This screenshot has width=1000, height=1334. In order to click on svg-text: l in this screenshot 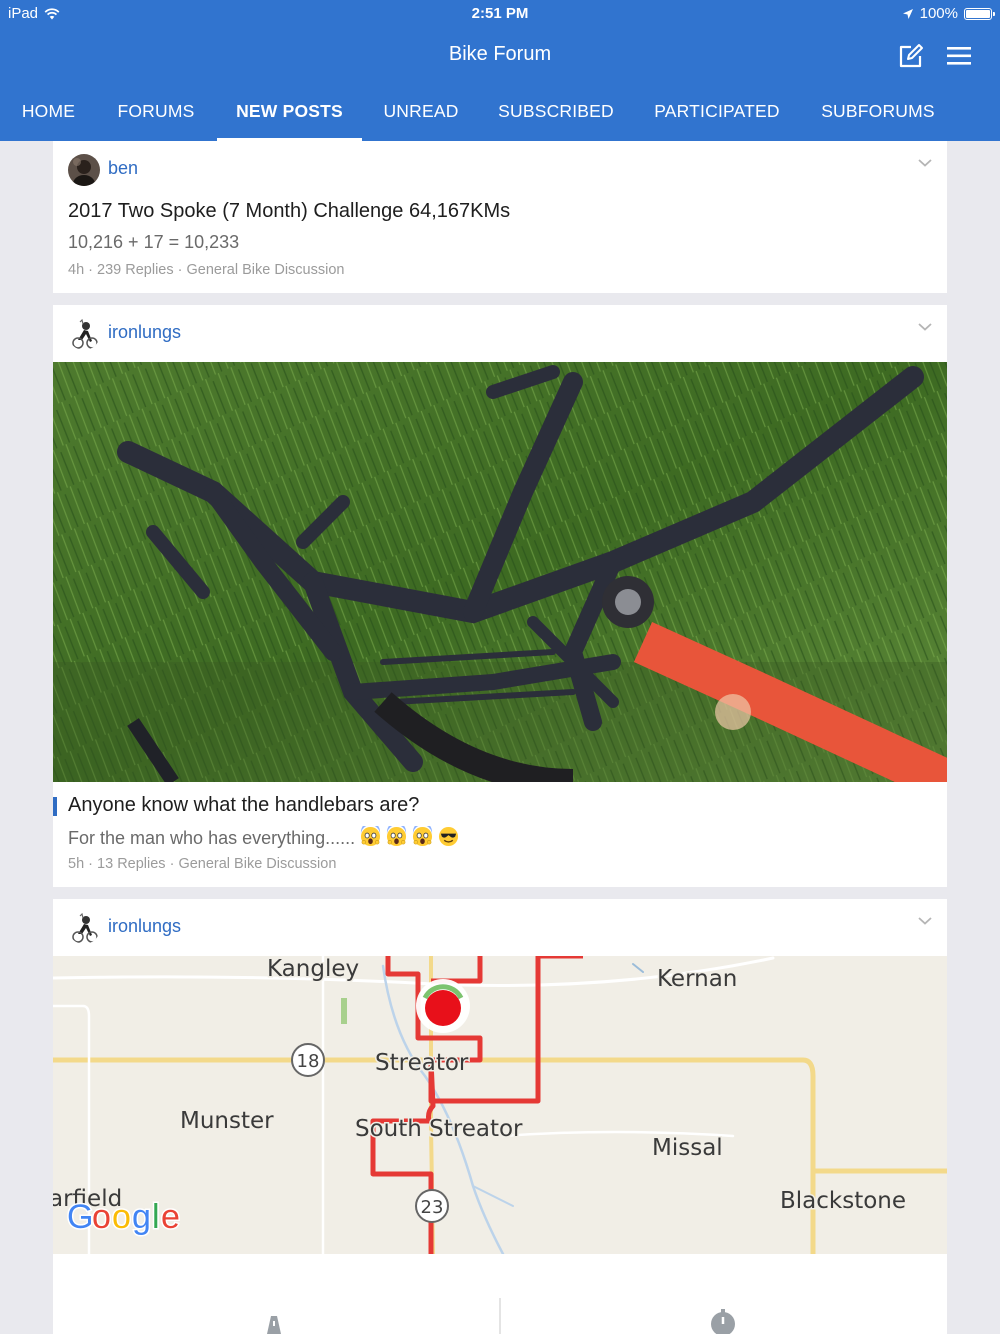, I will do `click(156, 1217)`.